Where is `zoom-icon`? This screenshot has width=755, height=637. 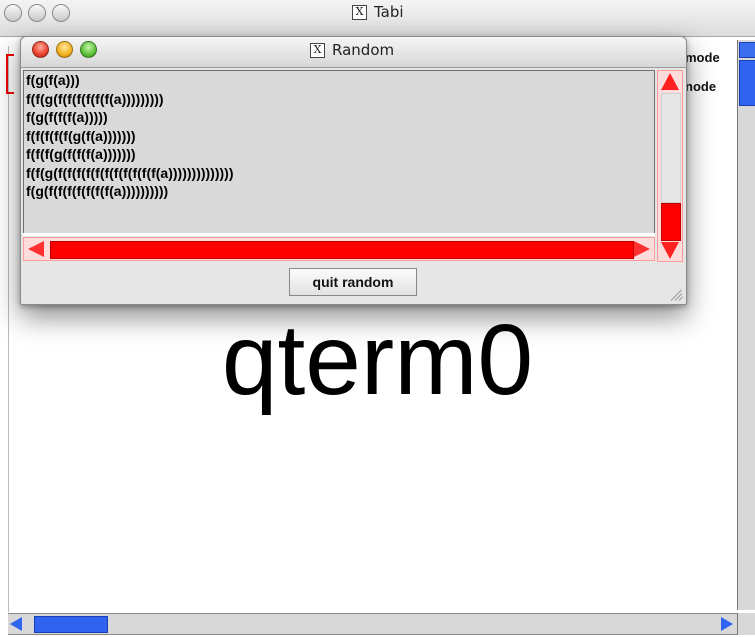
zoom-icon is located at coordinates (61, 13).